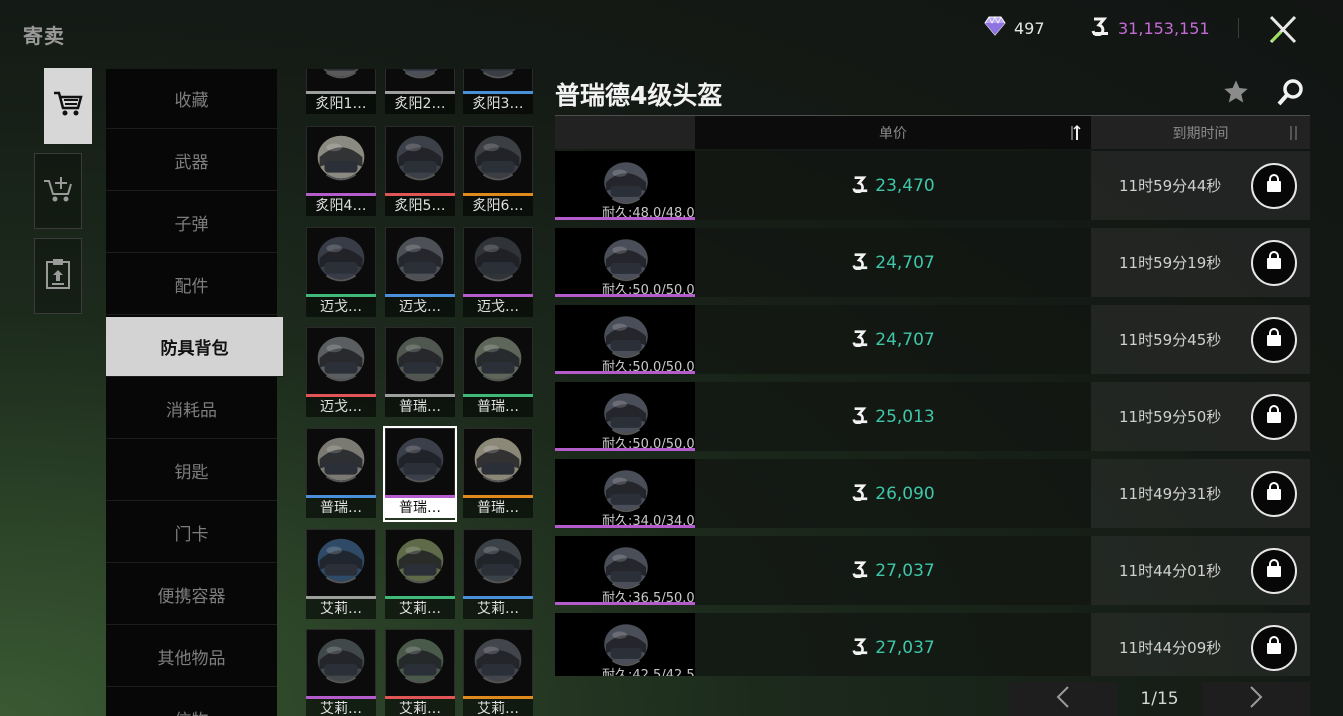 The height and width of the screenshot is (716, 1343). What do you see at coordinates (191, 161) in the screenshot?
I see `category-weapons: 武器` at bounding box center [191, 161].